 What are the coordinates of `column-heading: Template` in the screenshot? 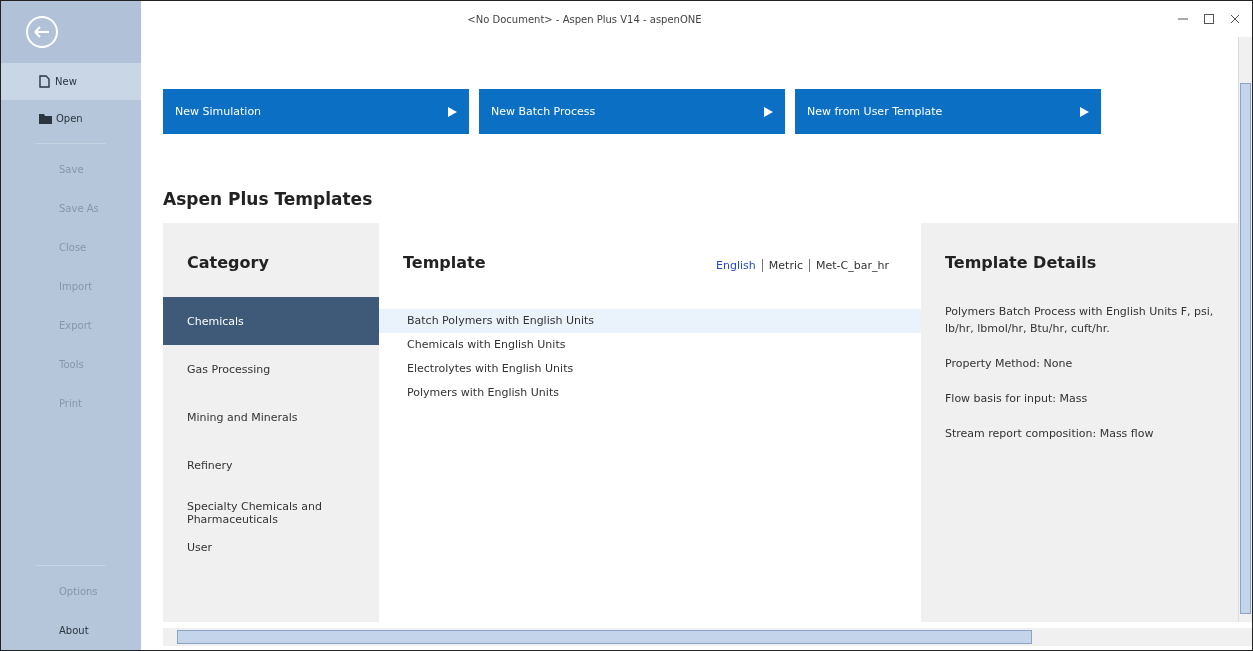 It's located at (444, 263).